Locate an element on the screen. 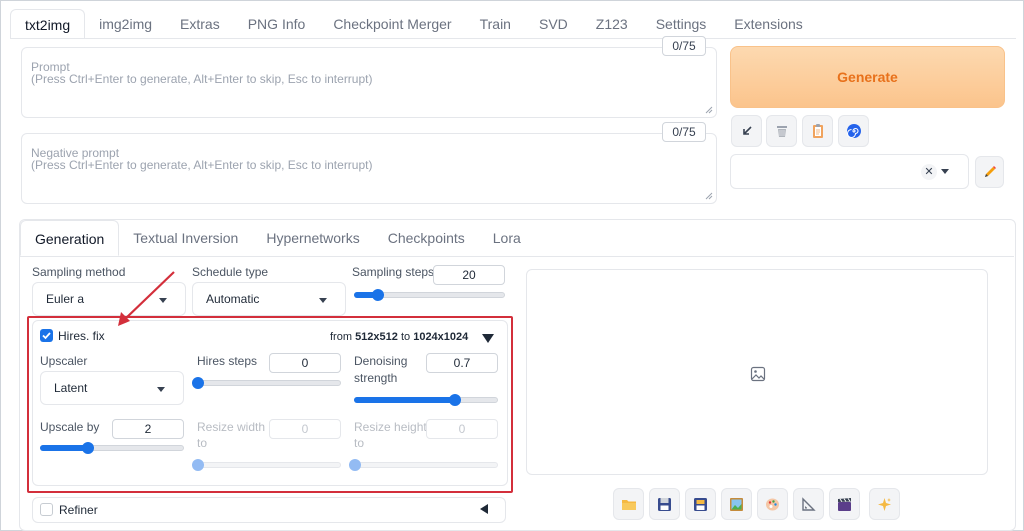  apply-styles-button is located at coordinates (817, 131).